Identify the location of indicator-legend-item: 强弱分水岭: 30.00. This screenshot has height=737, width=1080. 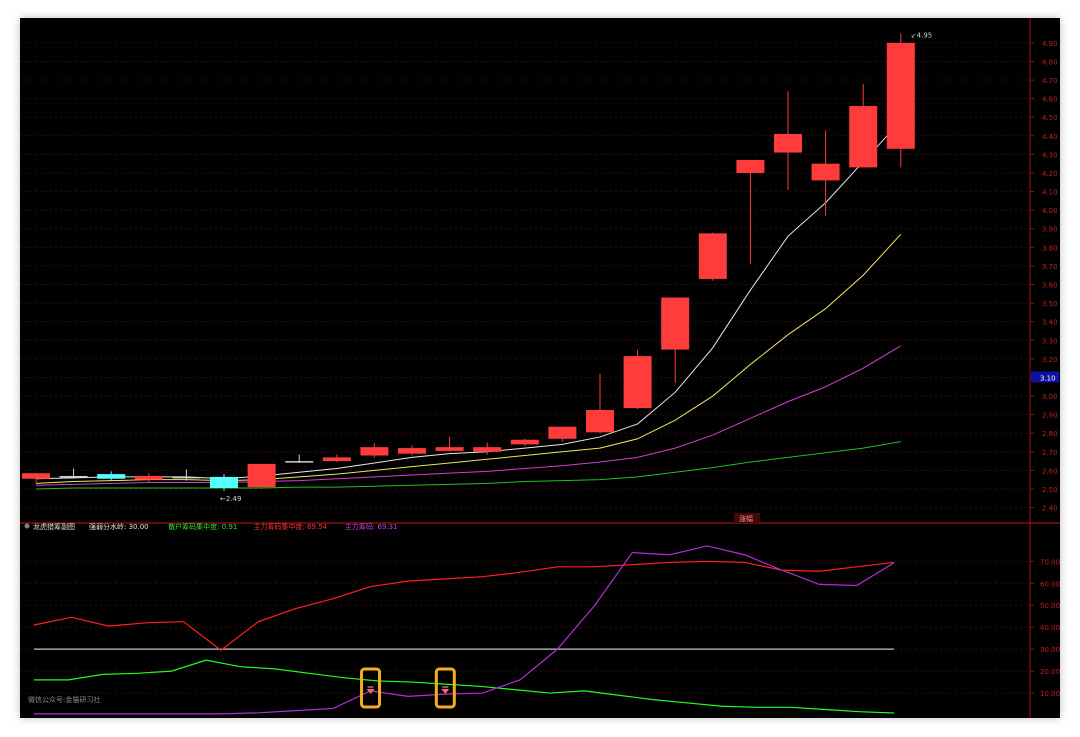
(119, 526).